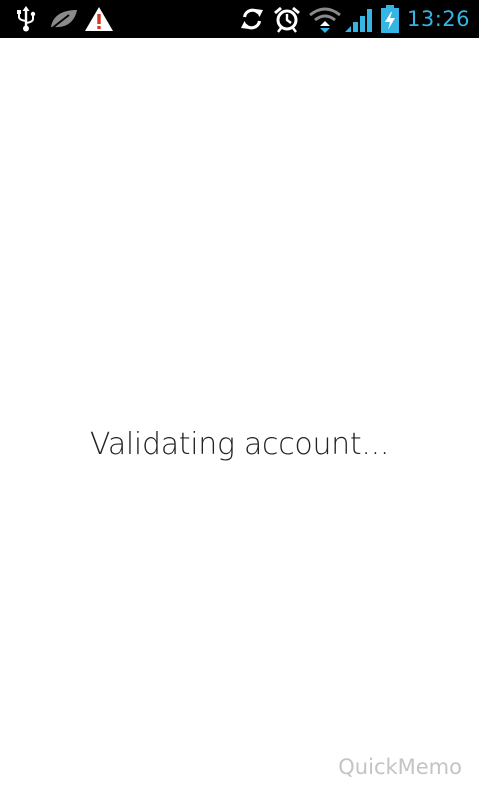 The image size is (479, 799). Describe the element at coordinates (438, 19) in the screenshot. I see `status-clock: 13:26` at that location.